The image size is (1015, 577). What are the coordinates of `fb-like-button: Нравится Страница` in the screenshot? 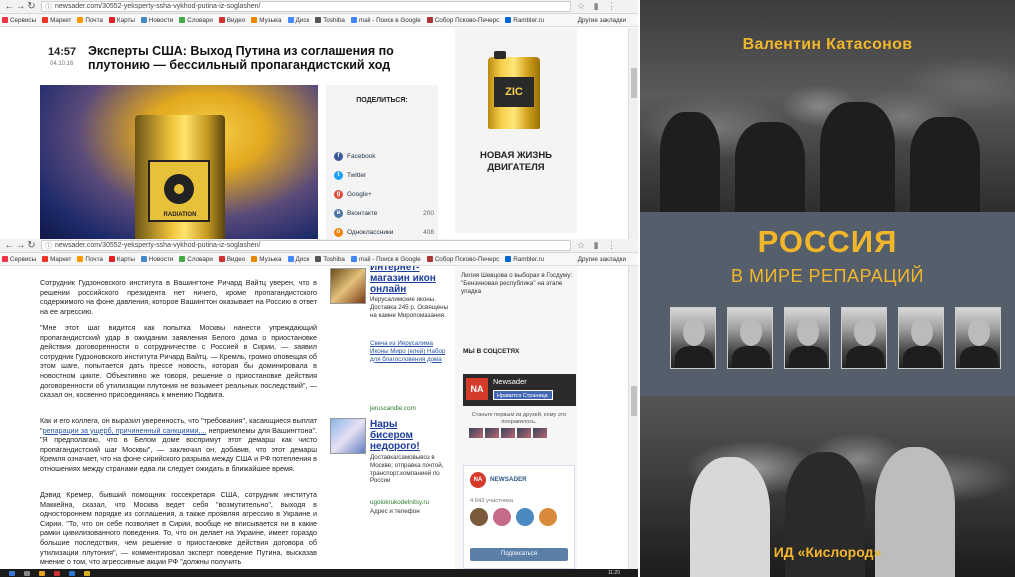 It's located at (523, 395).